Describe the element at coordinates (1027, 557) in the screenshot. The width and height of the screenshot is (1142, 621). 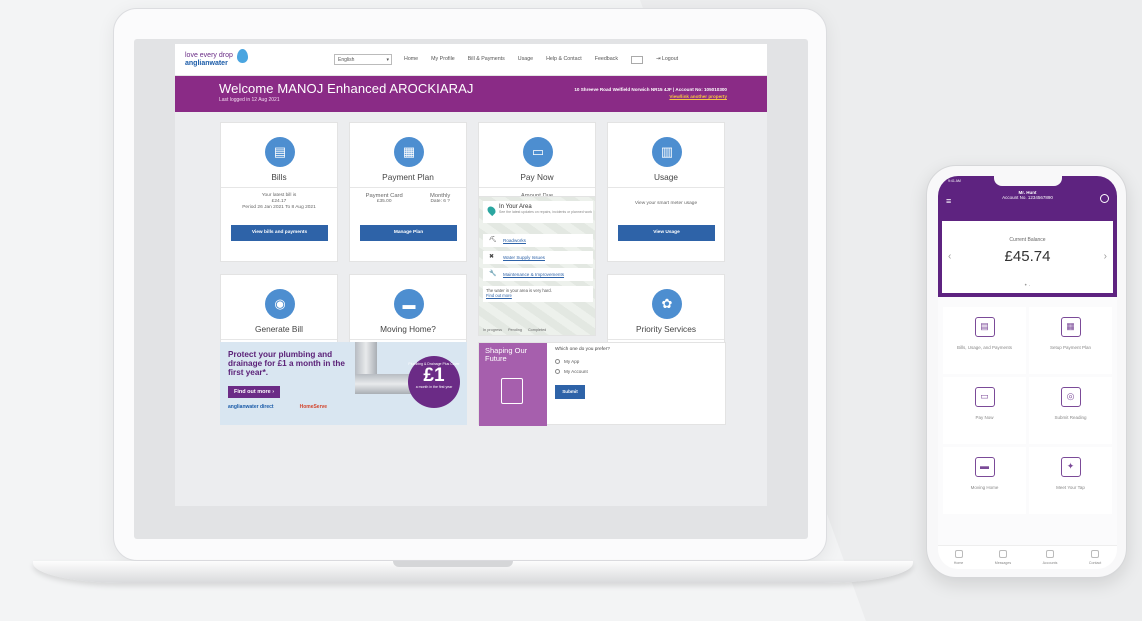
I see `app-tab-bar: Home Messages Accounts Contact` at that location.